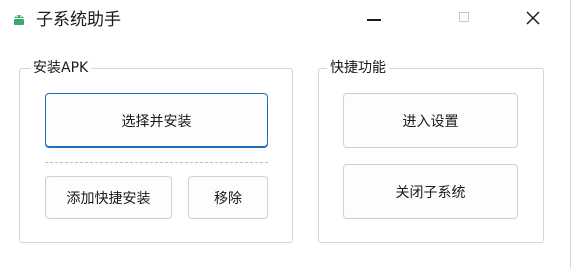 The width and height of the screenshot is (571, 269). I want to click on android-icon, so click(19, 20).